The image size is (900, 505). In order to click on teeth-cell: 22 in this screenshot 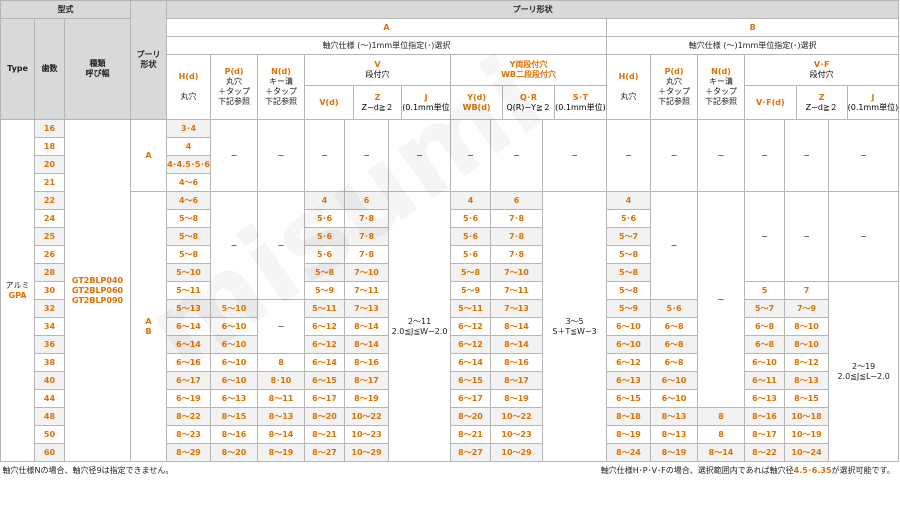, I will do `click(49, 200)`.